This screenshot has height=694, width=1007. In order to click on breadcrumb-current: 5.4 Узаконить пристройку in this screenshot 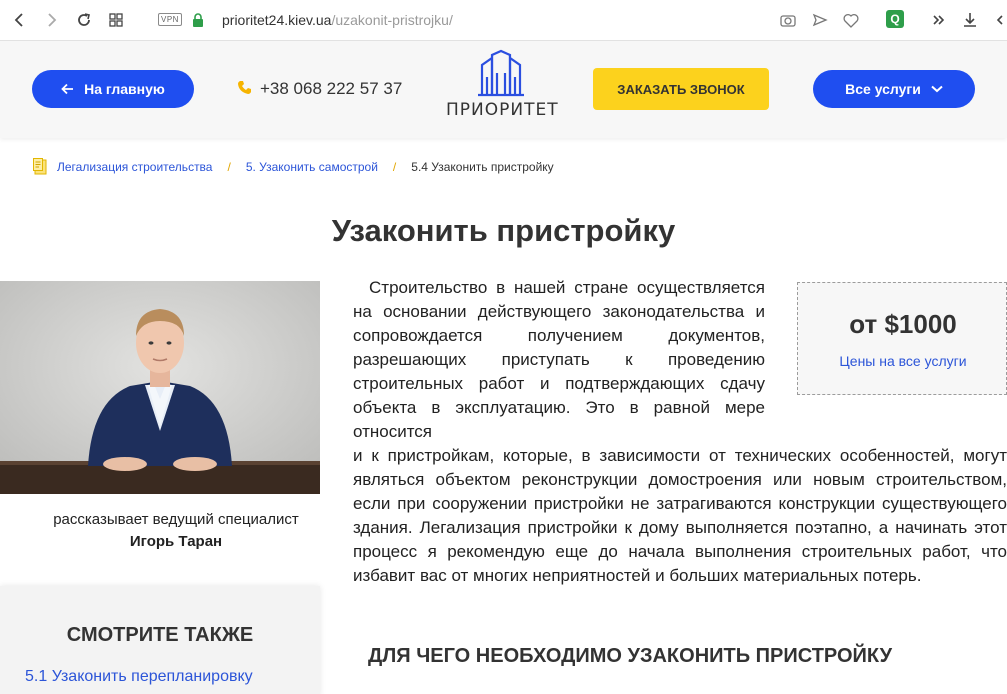, I will do `click(482, 166)`.